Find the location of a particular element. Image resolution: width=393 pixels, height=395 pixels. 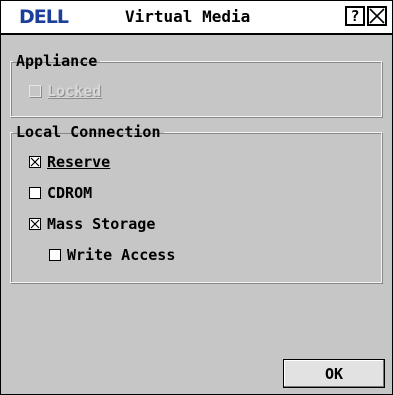

close-button is located at coordinates (377, 16).